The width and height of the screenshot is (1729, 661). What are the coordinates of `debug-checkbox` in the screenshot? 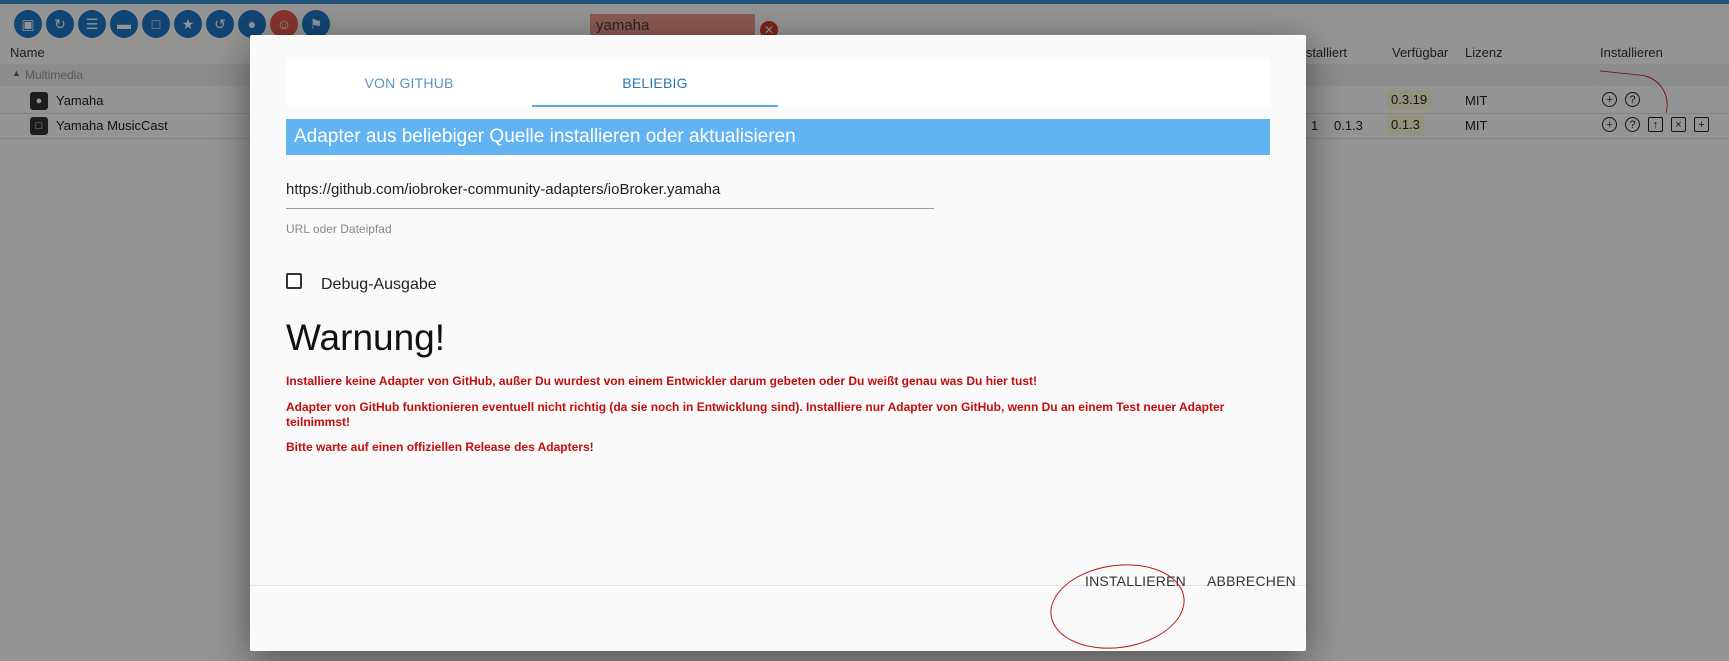 It's located at (294, 281).